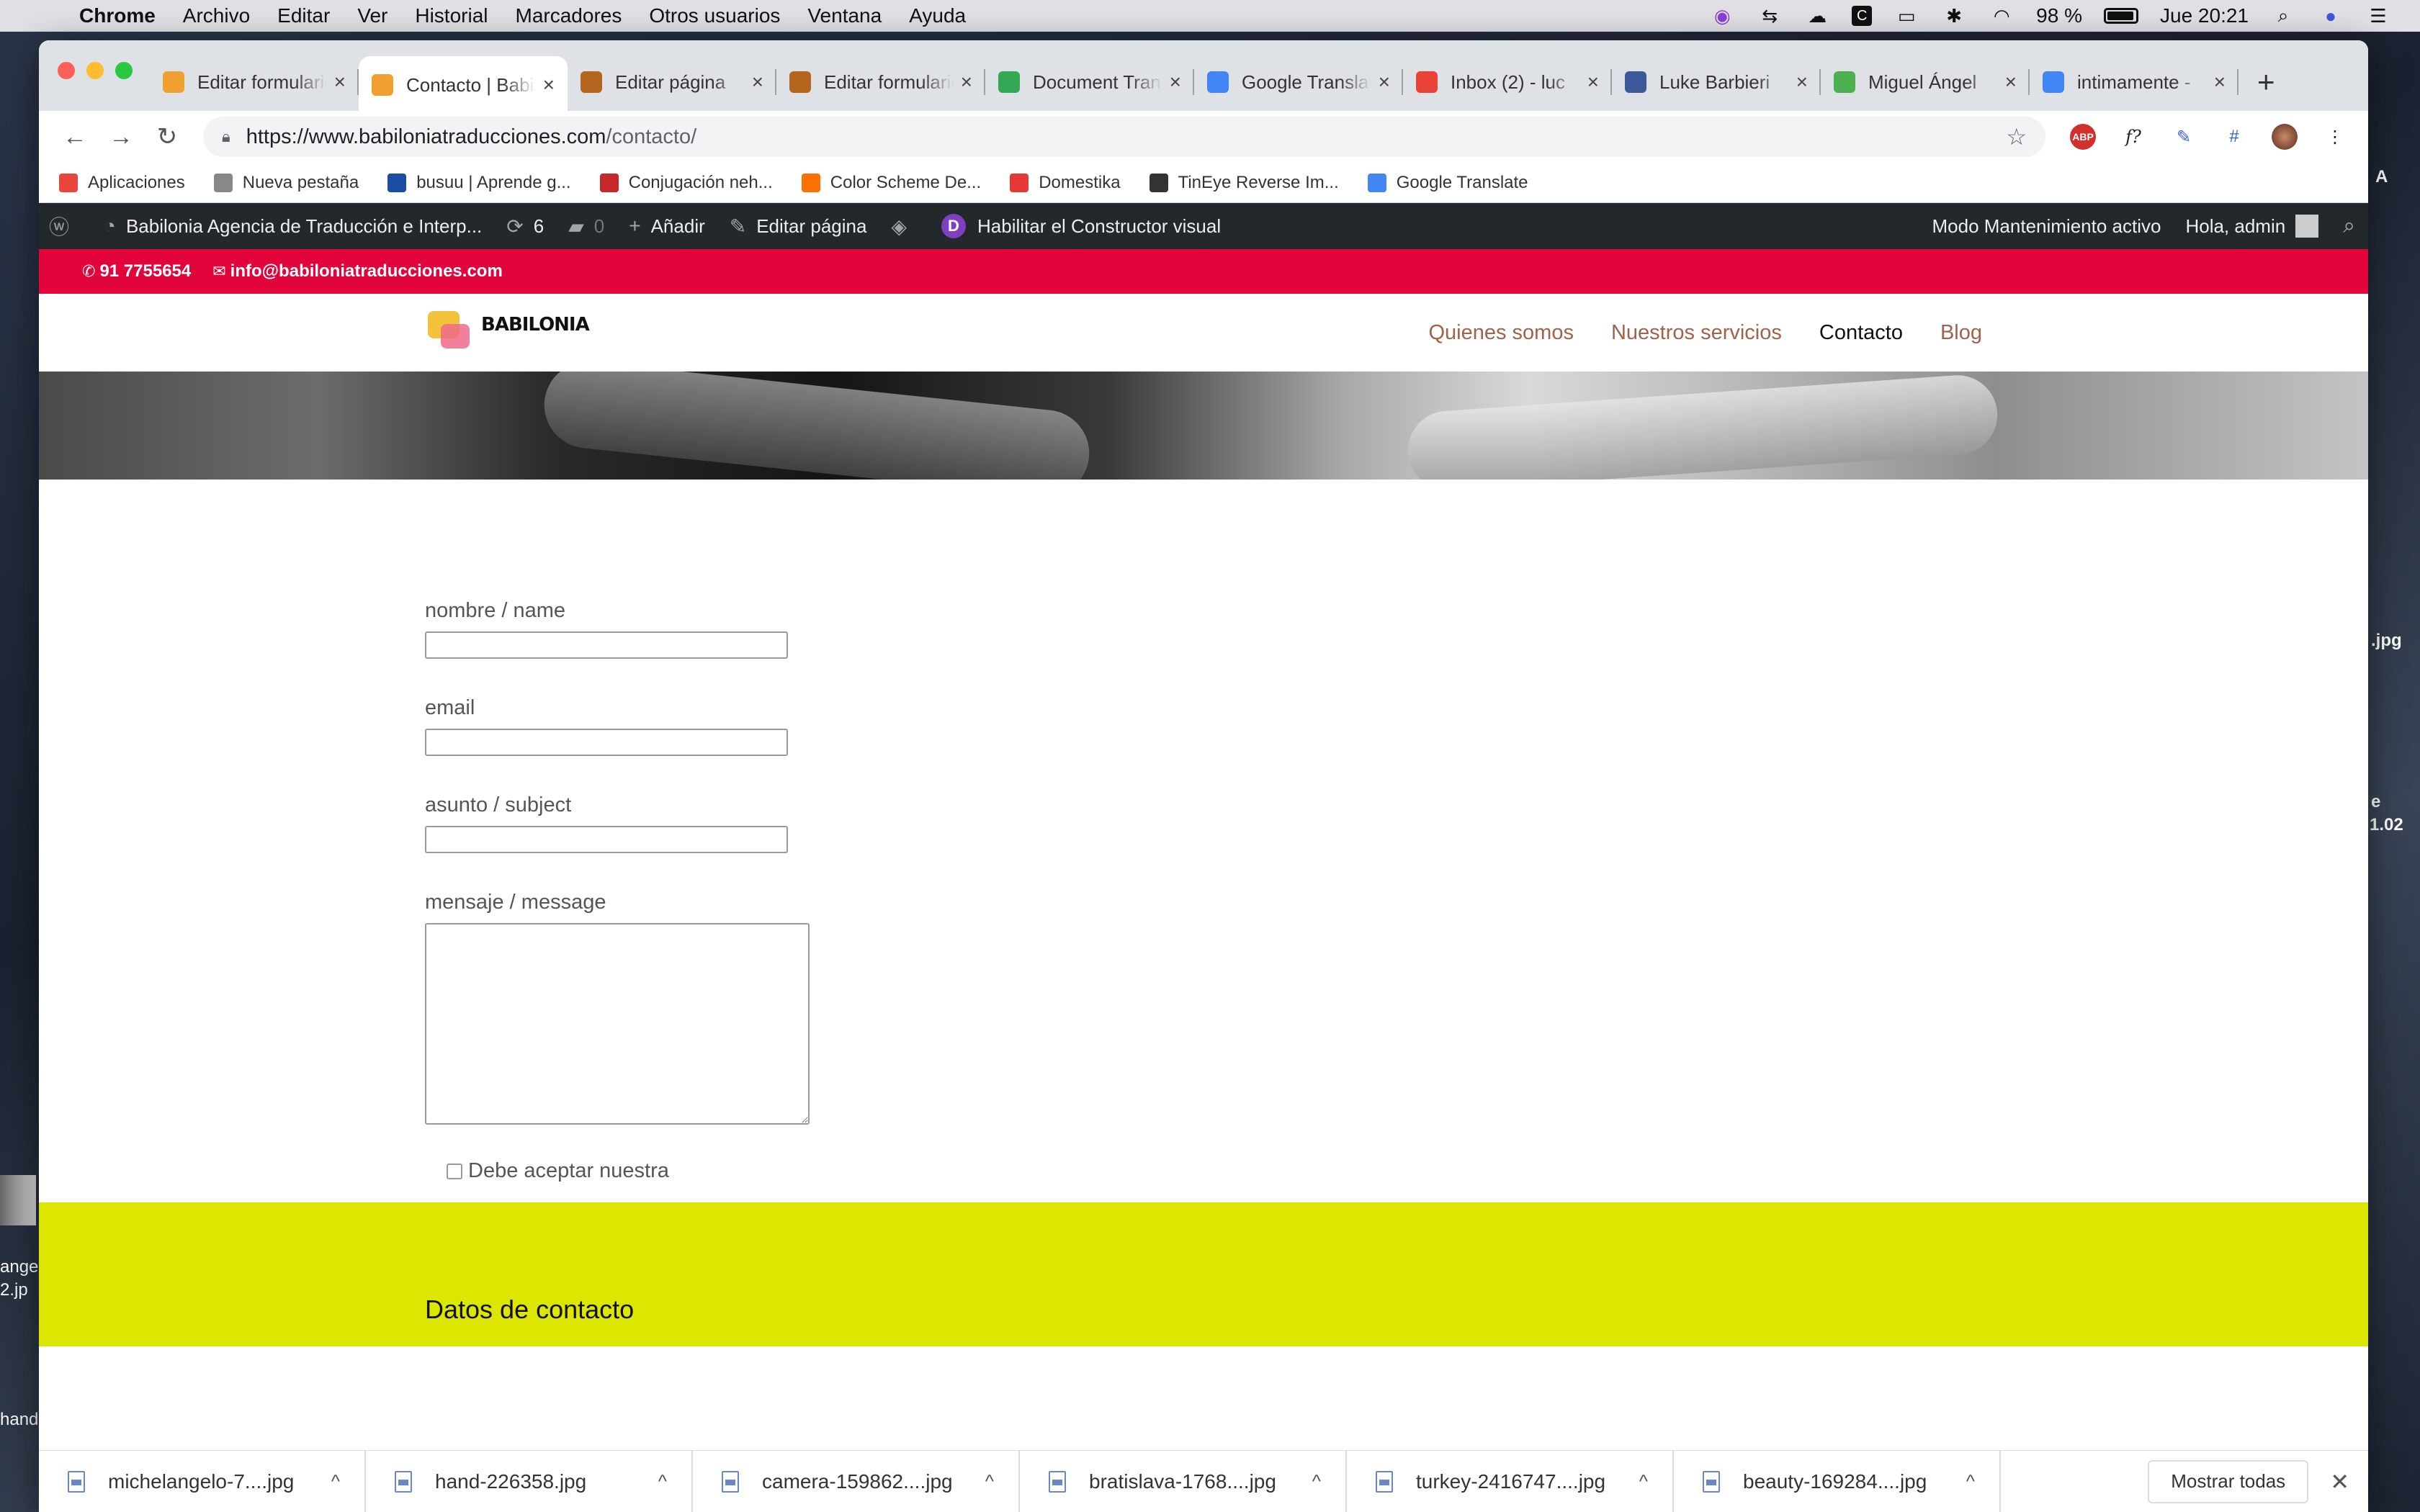  Describe the element at coordinates (66, 70) in the screenshot. I see `close-window-button` at that location.